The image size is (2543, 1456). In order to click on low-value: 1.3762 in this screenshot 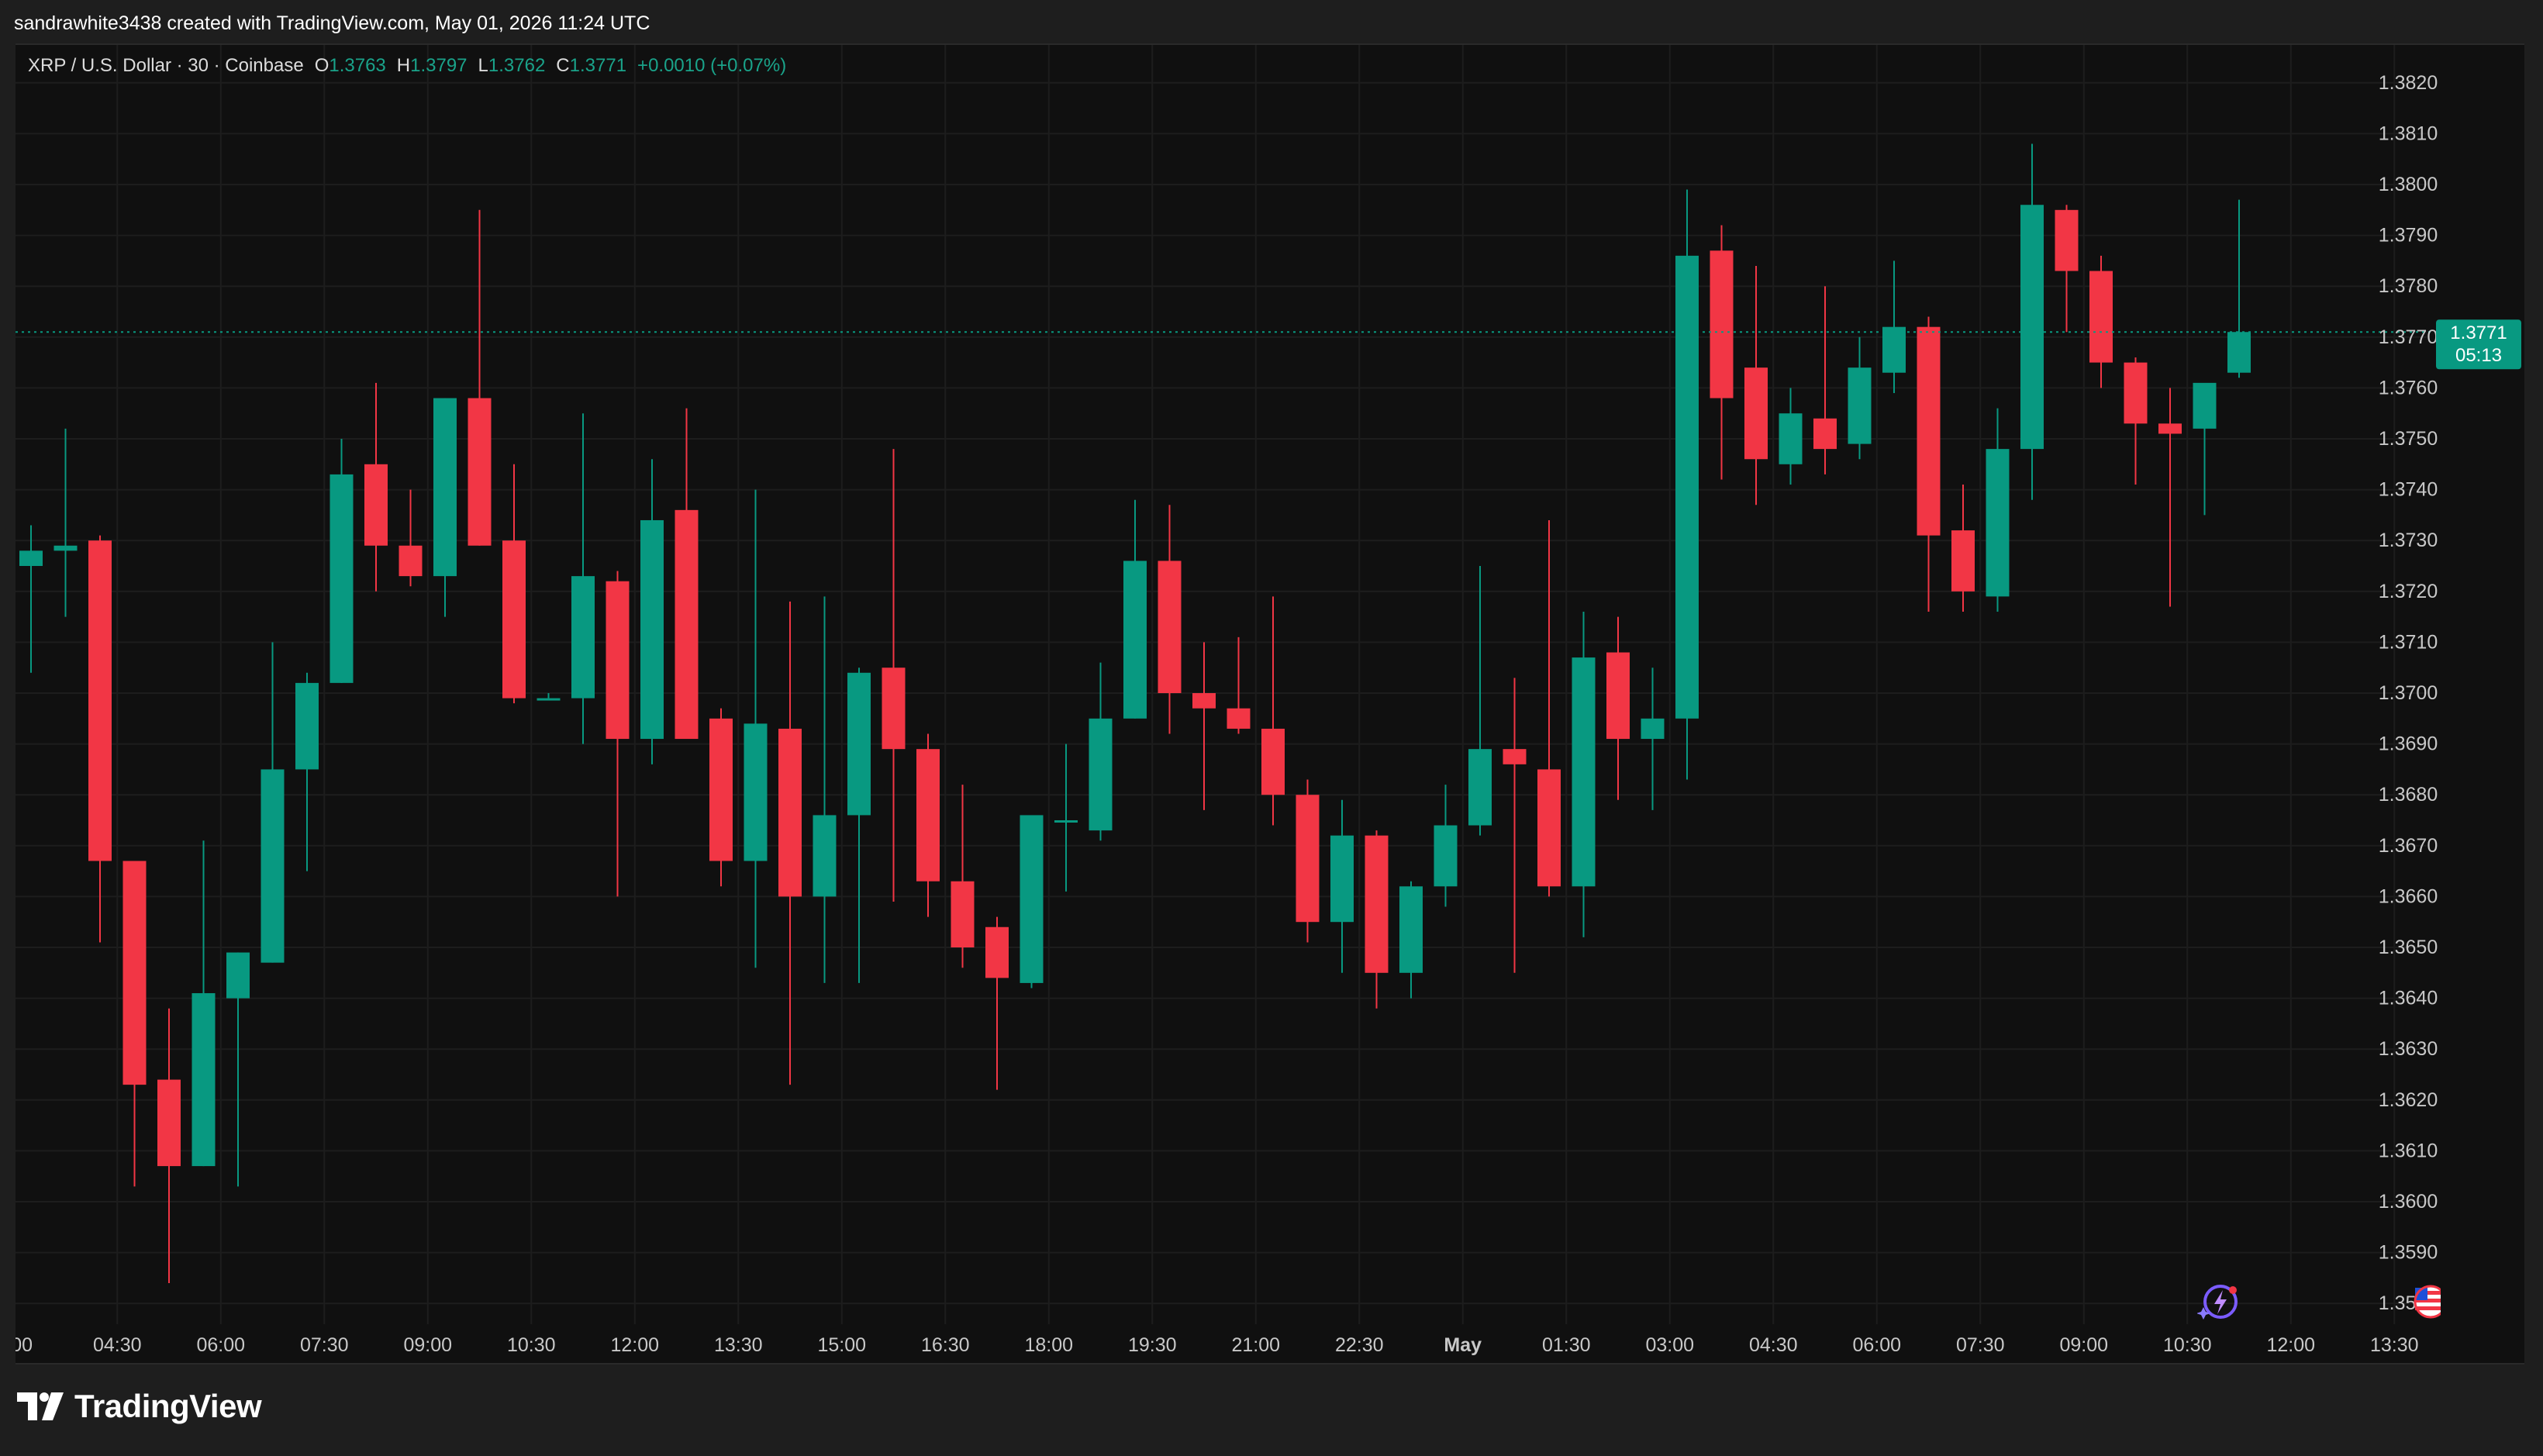, I will do `click(517, 65)`.